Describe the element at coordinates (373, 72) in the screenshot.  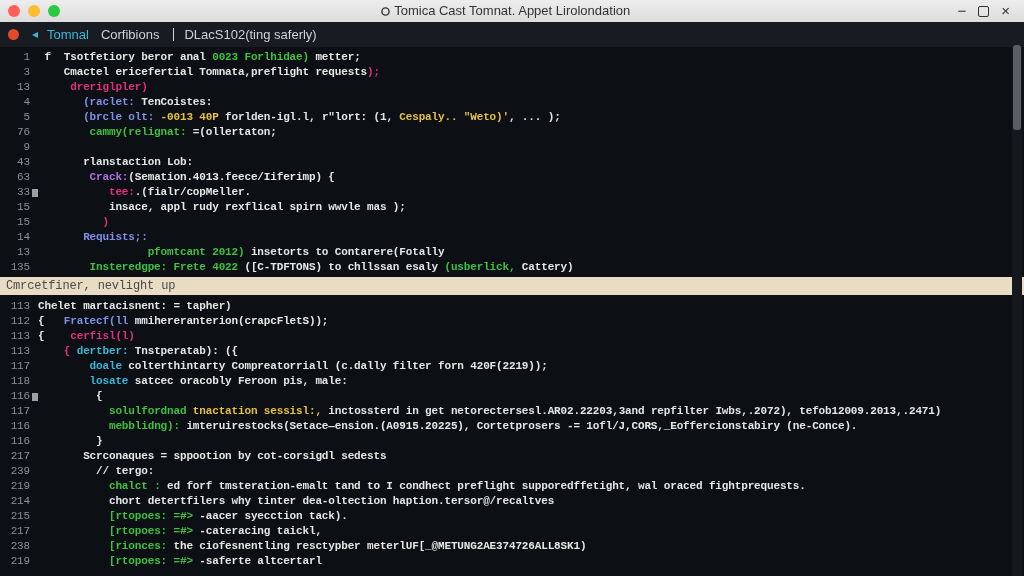
I see `code-text: );` at that location.